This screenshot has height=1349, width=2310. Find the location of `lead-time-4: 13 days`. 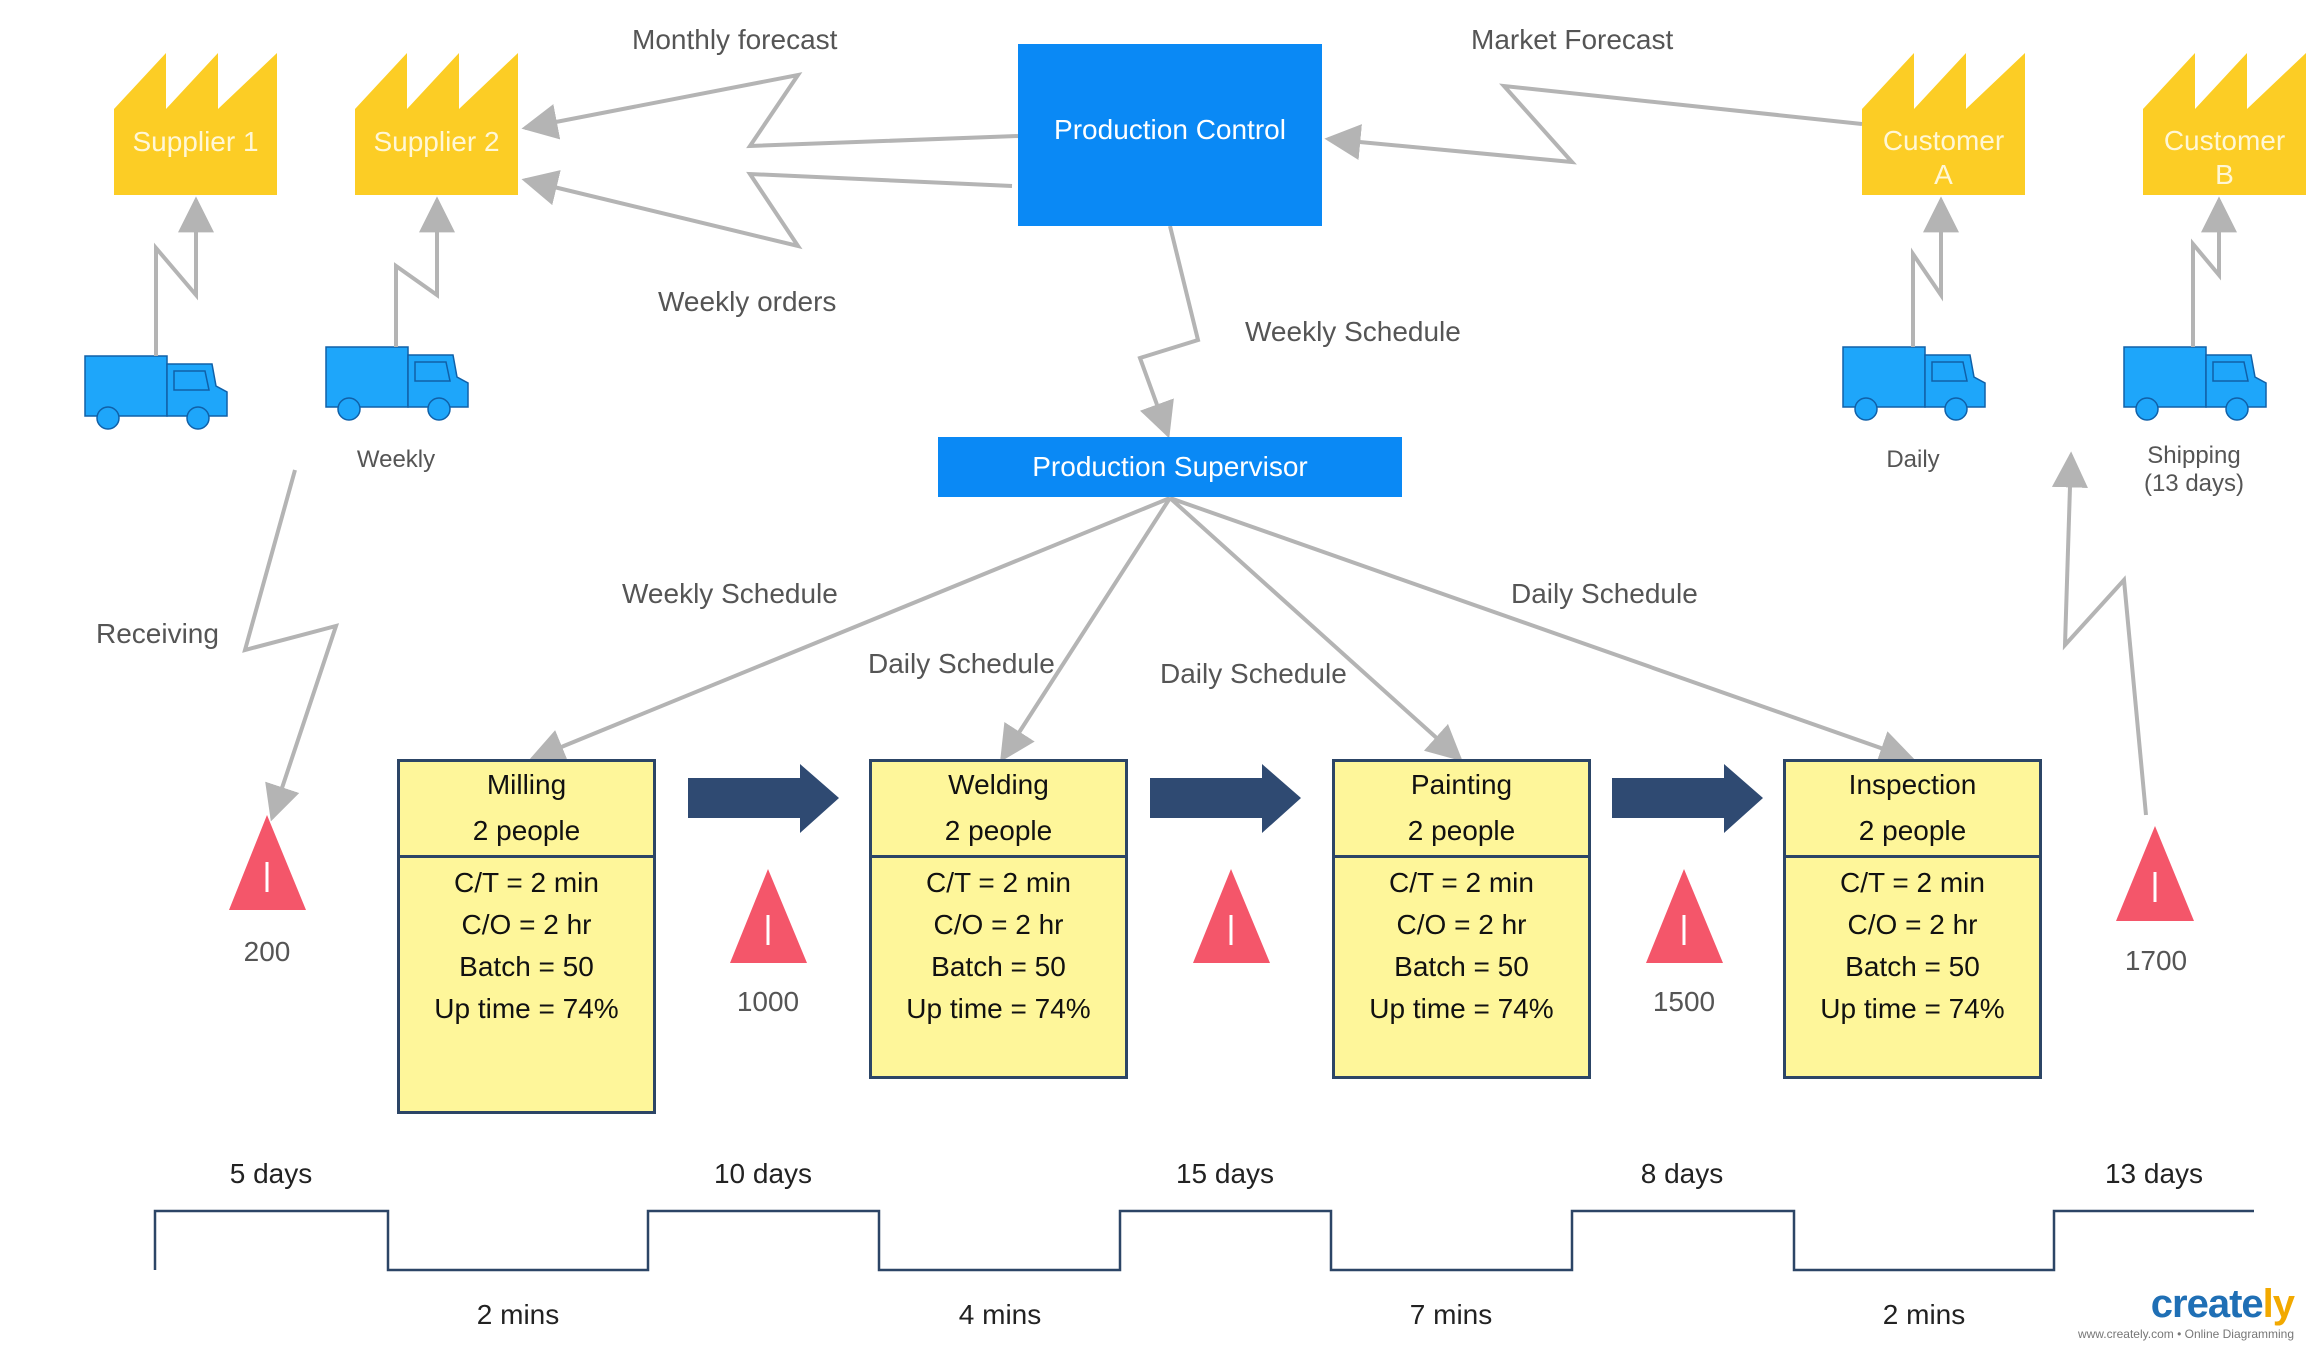

lead-time-4: 13 days is located at coordinates (2154, 1173).